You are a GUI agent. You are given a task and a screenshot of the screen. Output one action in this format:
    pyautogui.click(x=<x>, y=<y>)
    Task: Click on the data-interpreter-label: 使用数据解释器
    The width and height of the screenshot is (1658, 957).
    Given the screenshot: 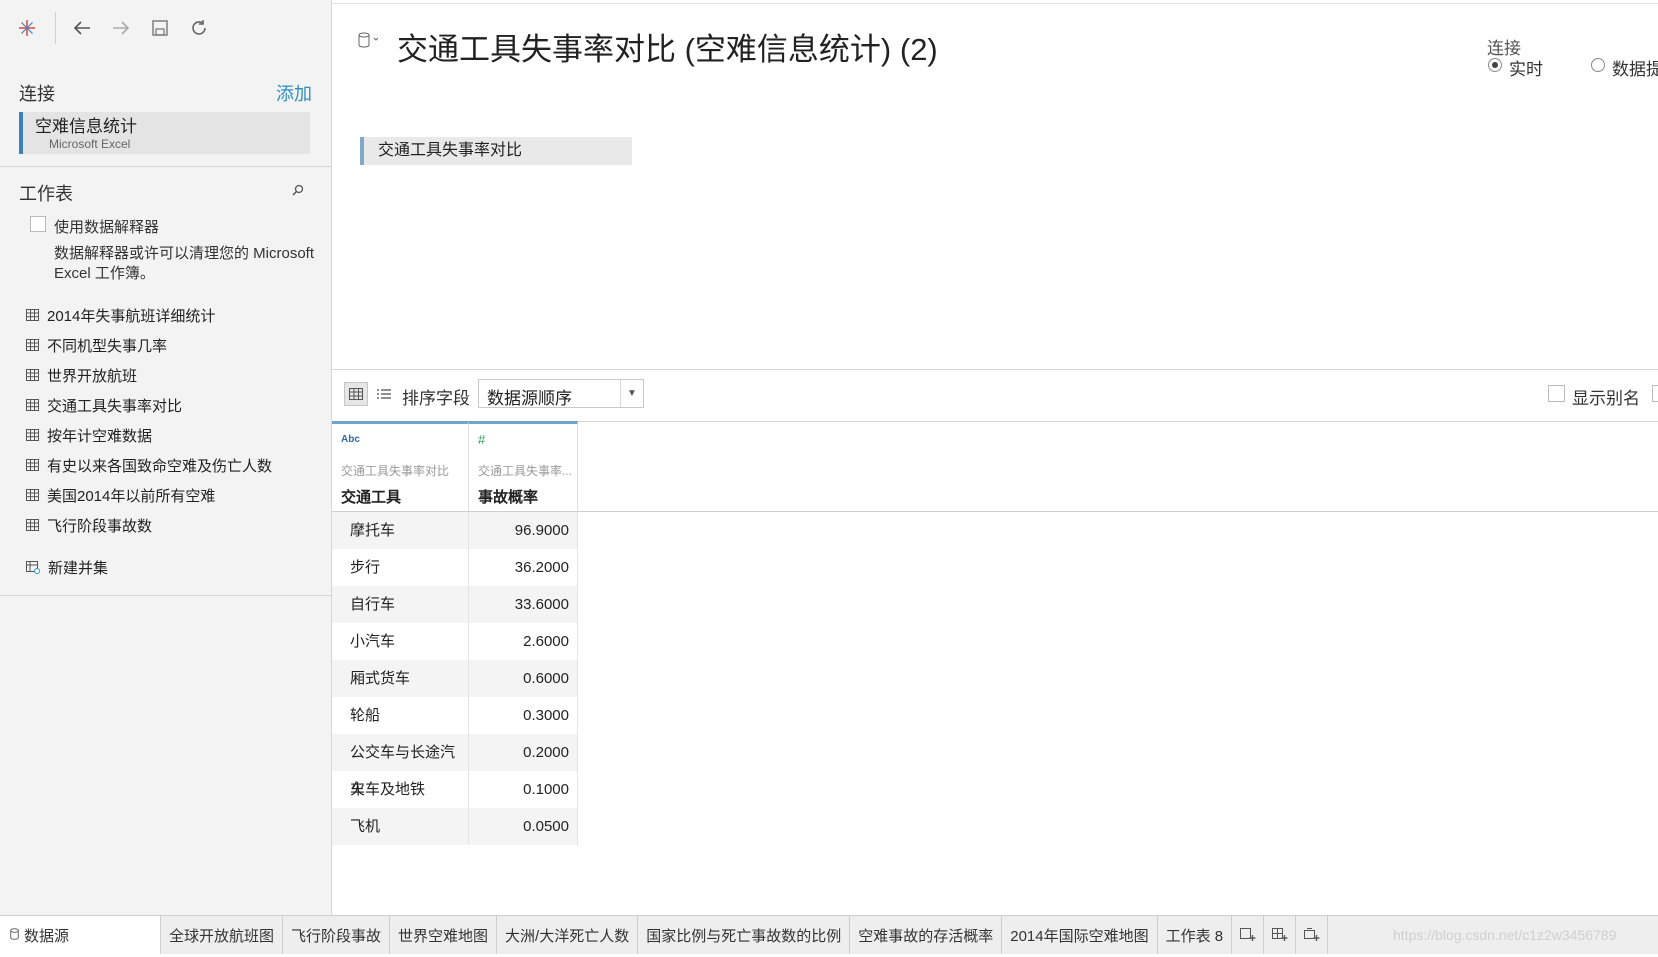 What is the action you would take?
    pyautogui.click(x=107, y=227)
    